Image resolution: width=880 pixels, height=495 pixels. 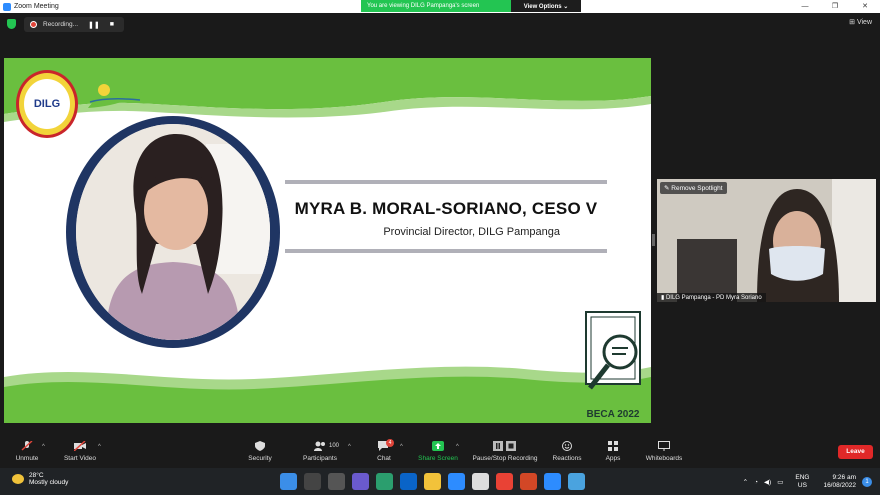 I want to click on pause-stop-recording-button: Pause/Stop Recording, so click(x=505, y=449).